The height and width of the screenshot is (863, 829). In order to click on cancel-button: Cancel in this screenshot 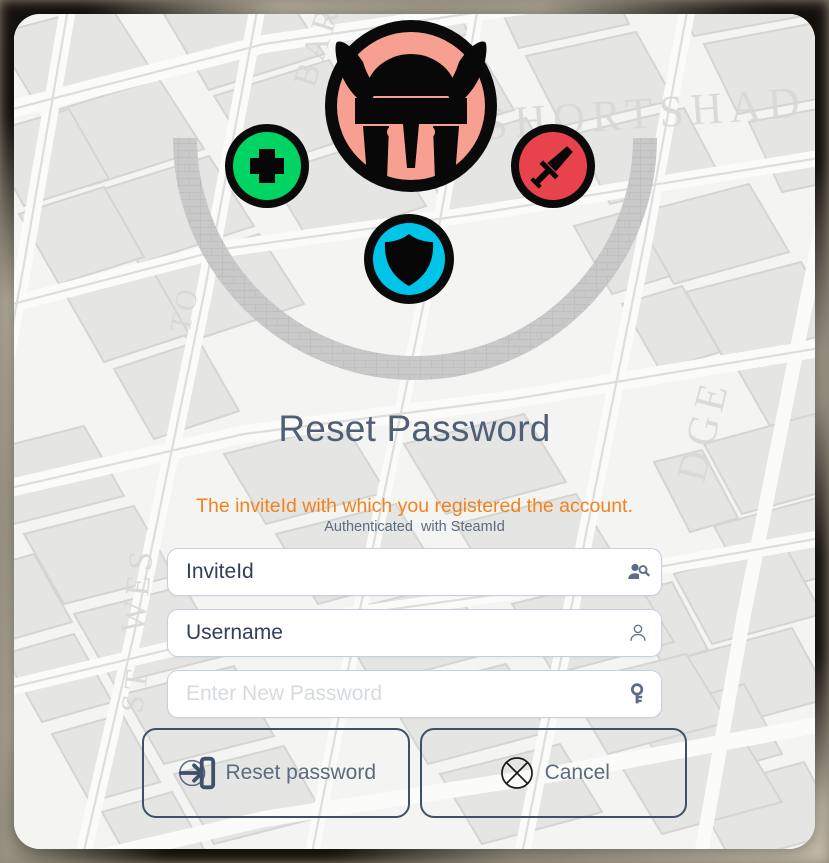, I will do `click(553, 773)`.